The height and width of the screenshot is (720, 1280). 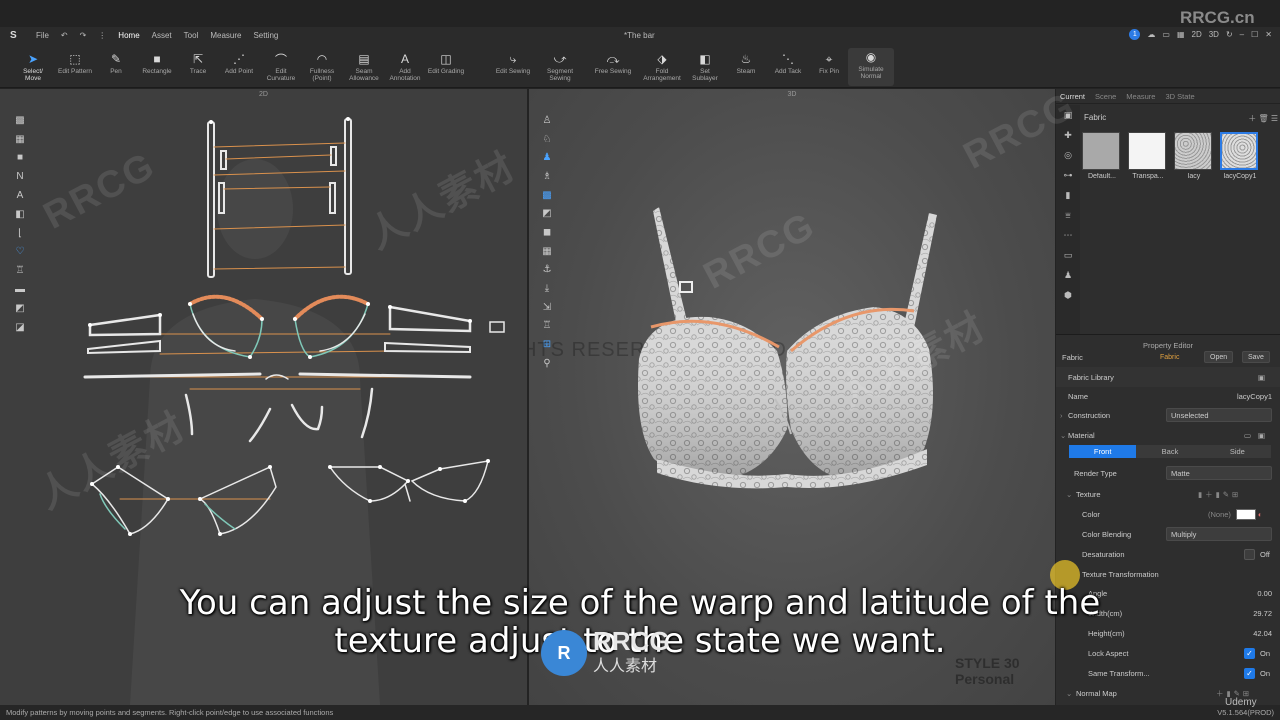 What do you see at coordinates (1069, 494) in the screenshot?
I see `texture-collapse-icon: ⌄` at bounding box center [1069, 494].